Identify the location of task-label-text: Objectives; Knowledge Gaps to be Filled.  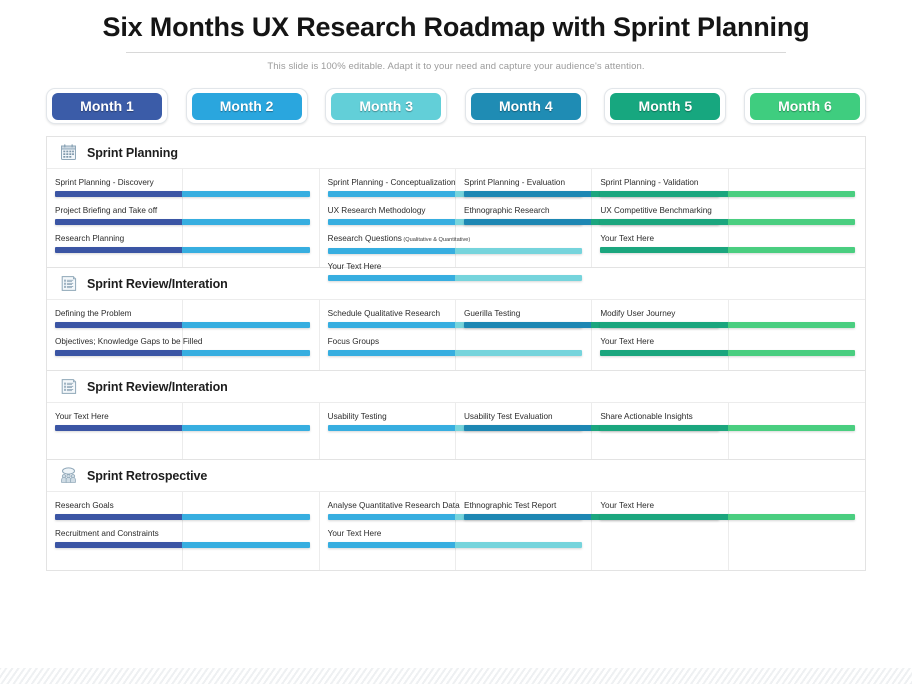
(129, 342).